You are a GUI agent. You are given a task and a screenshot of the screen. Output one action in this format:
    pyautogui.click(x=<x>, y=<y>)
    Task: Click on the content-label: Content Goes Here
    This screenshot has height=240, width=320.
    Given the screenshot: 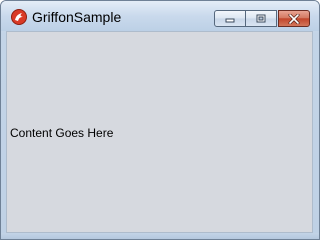 What is the action you would take?
    pyautogui.click(x=62, y=133)
    